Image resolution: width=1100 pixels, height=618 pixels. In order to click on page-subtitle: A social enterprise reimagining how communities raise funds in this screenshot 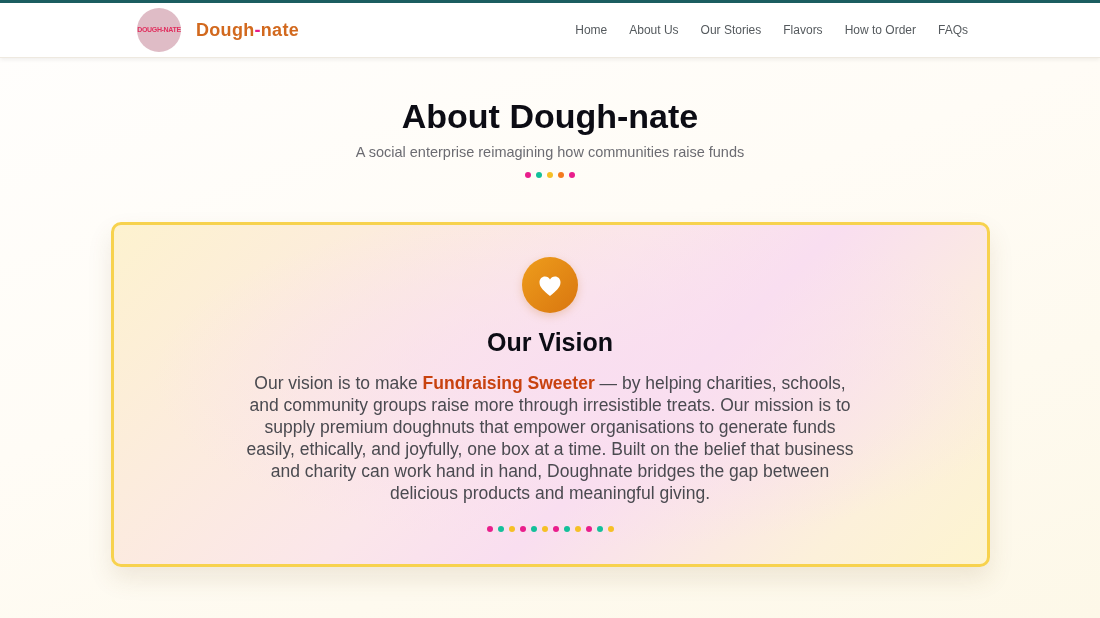, I will do `click(550, 152)`.